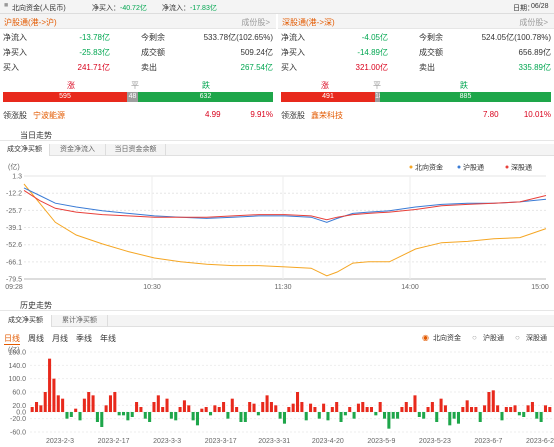  Describe the element at coordinates (138, 21) in the screenshot. I see `sh-panel-header: 沪股通(港->沪) 成份股>` at that location.